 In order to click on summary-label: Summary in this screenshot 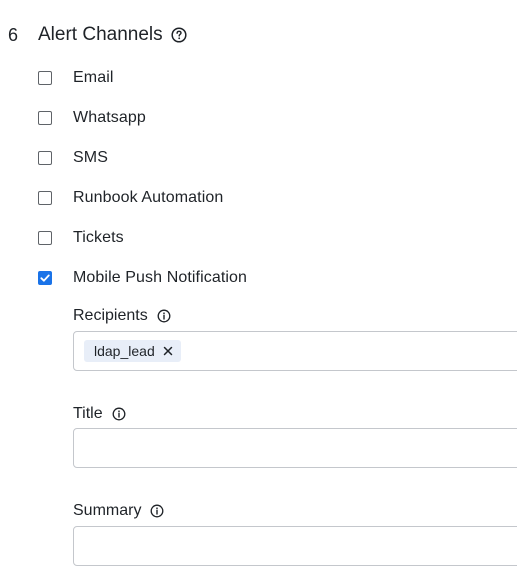, I will do `click(107, 510)`.